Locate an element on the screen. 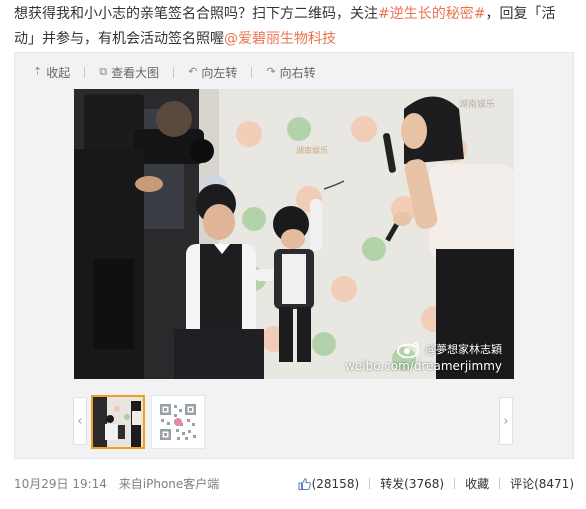 The height and width of the screenshot is (509, 586). rotate-right-button: ↷ 向右转 is located at coordinates (290, 72).